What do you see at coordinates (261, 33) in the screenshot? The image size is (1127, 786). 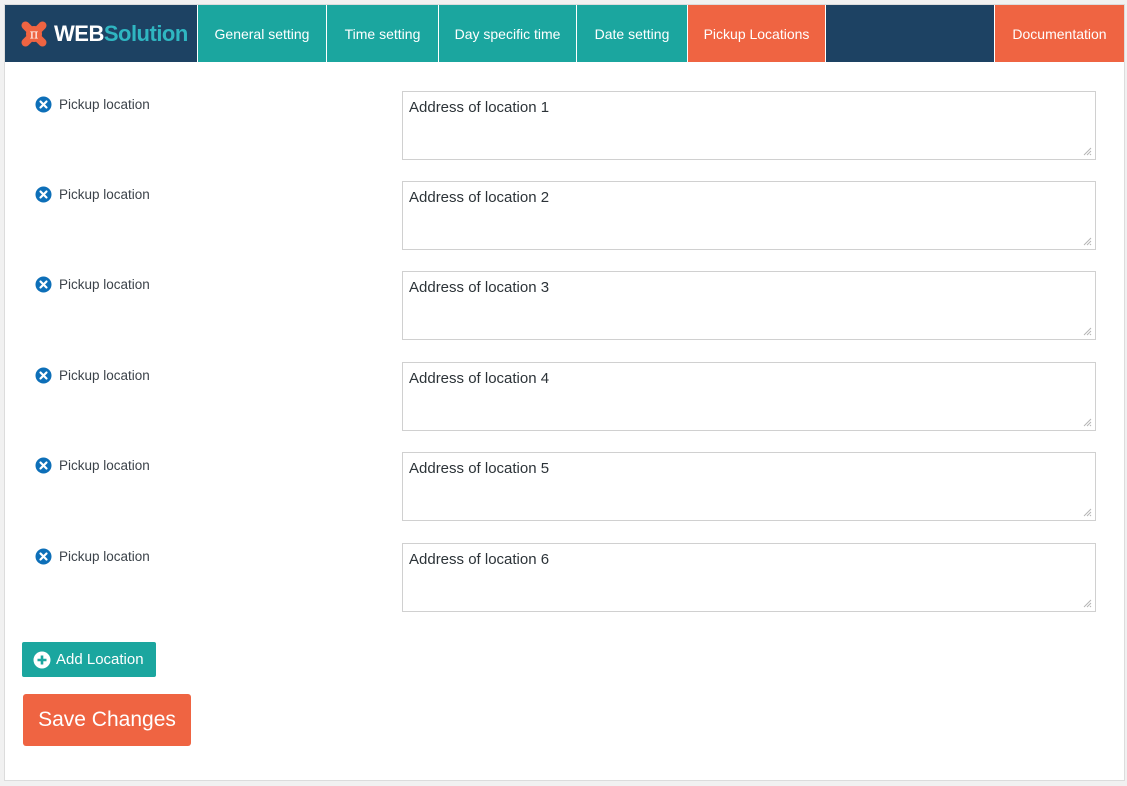 I see `tab-general-setting: General setting` at bounding box center [261, 33].